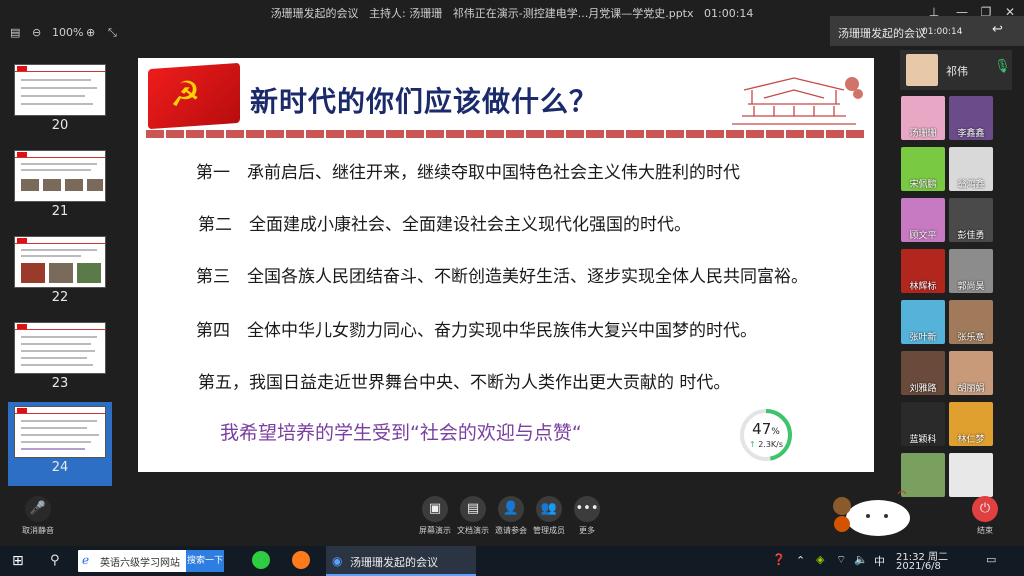  I want to click on gauge-percent: 47%, so click(766, 429).